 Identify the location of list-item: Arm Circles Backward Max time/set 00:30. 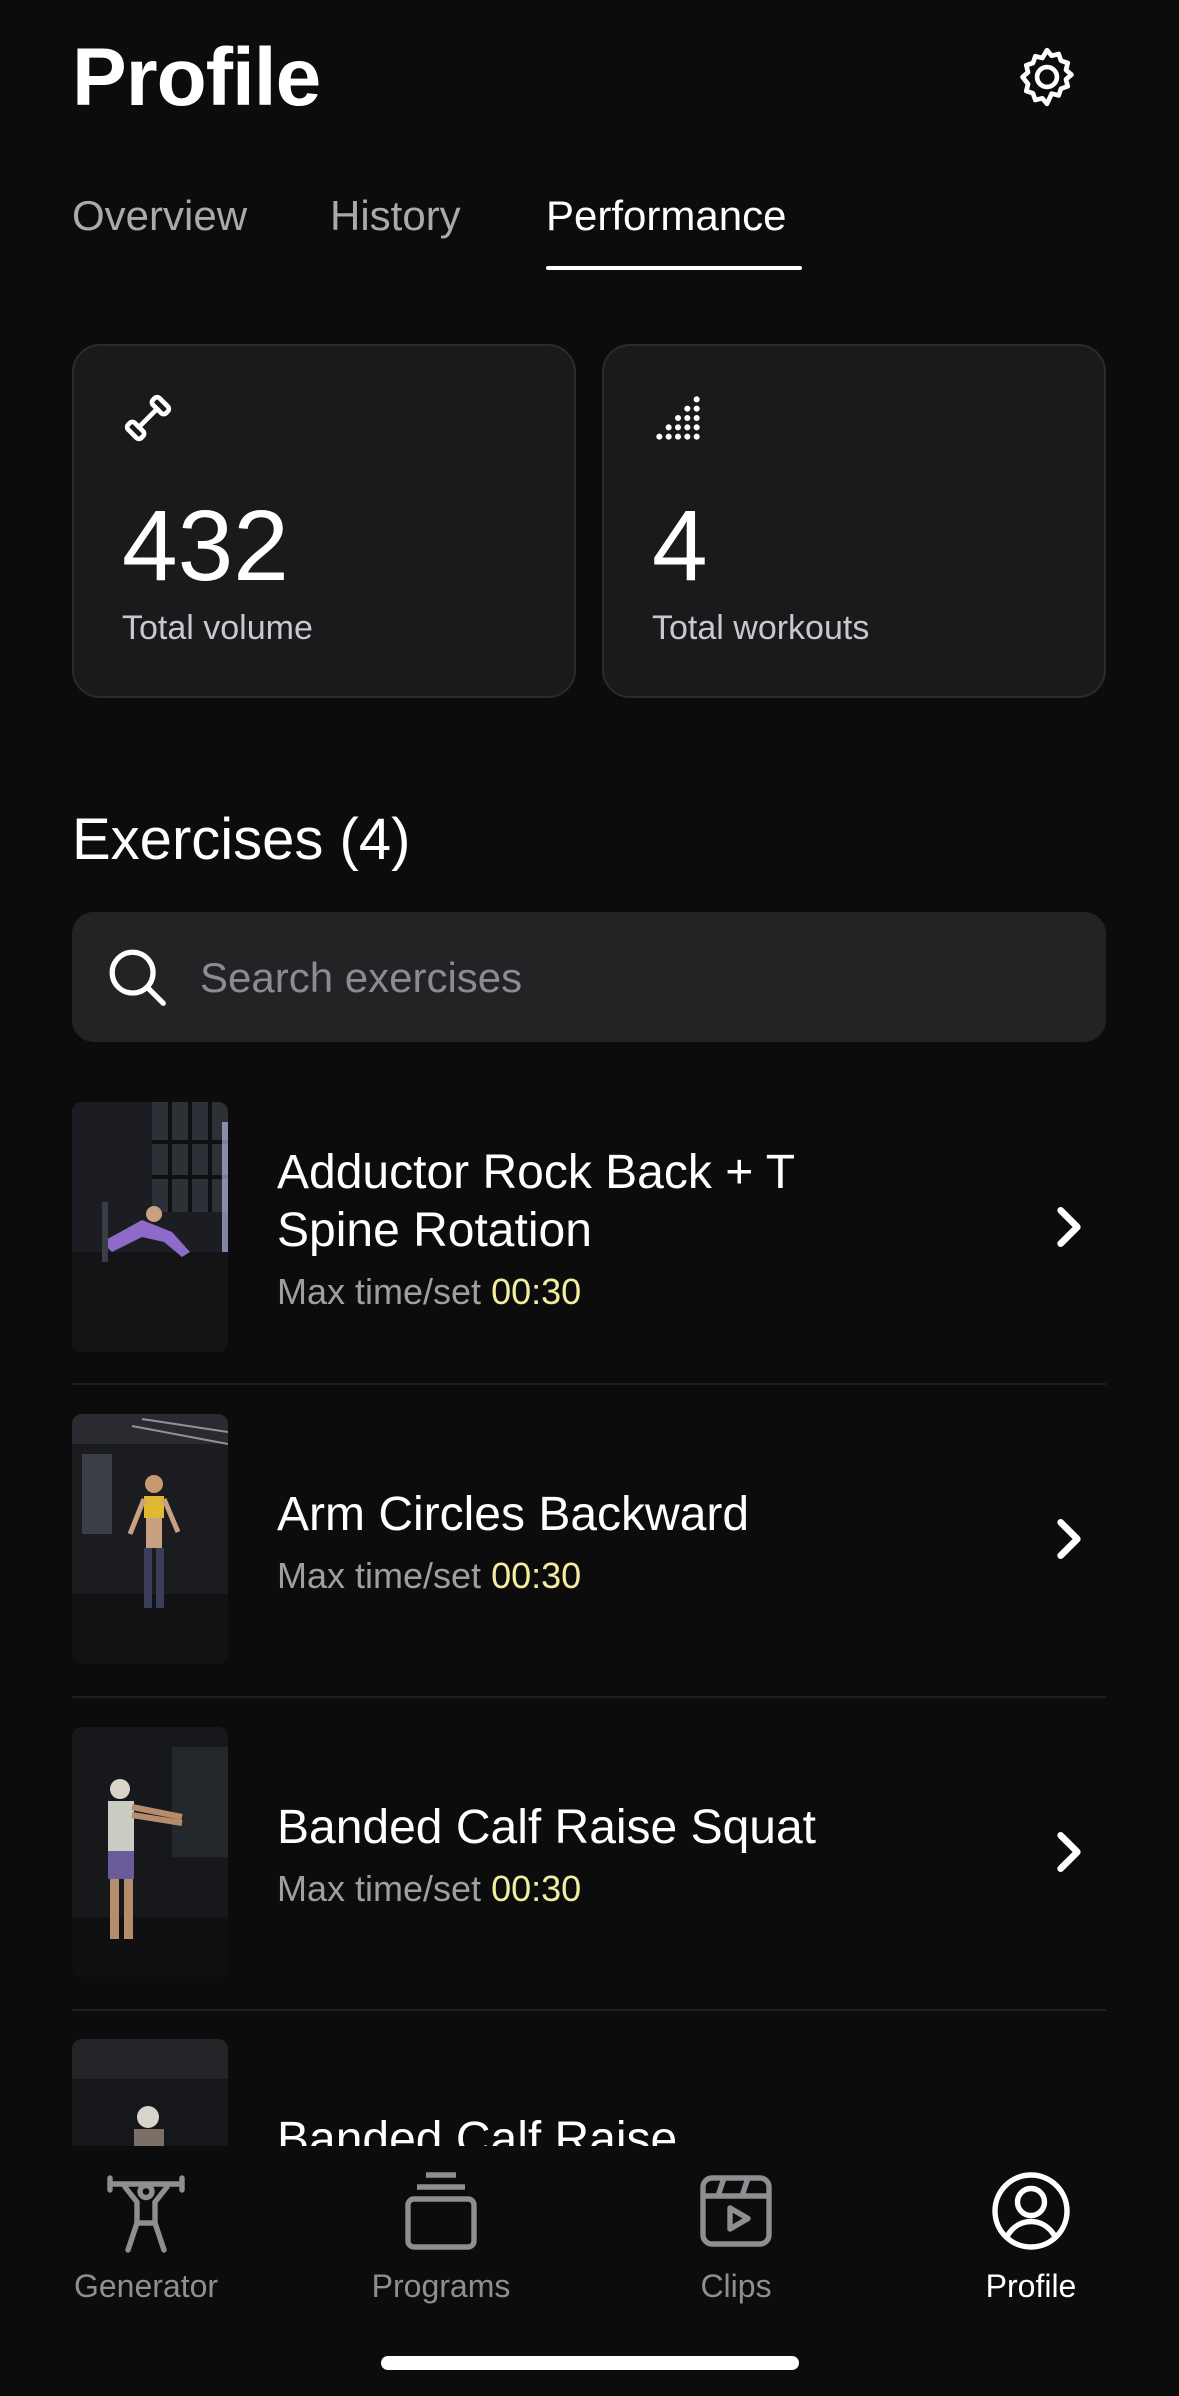
(589, 1539).